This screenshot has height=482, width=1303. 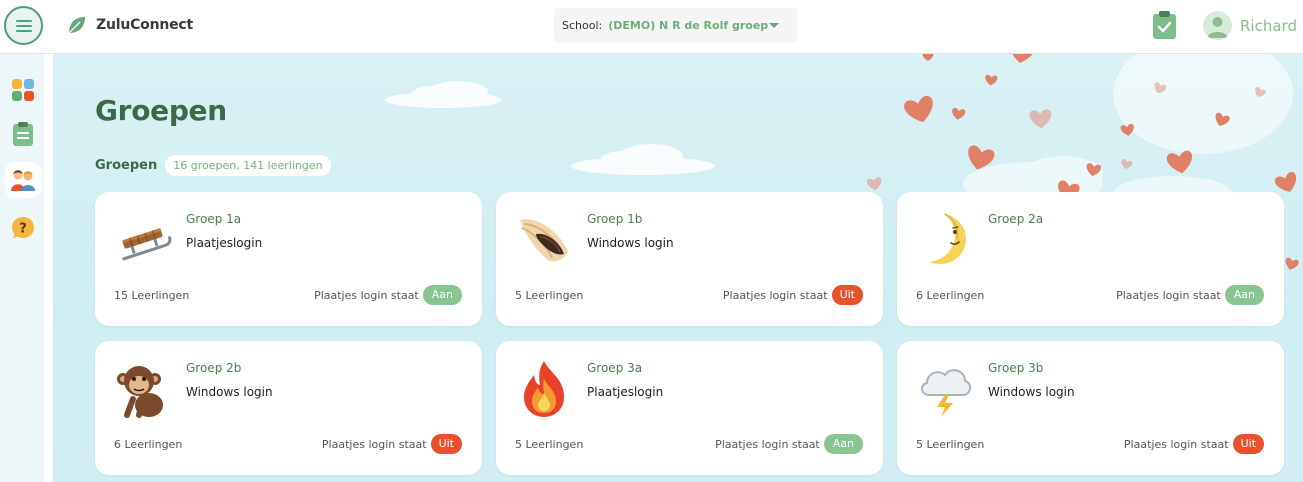 I want to click on school-value: (DEMO) N R de Rolf groep, so click(x=688, y=25).